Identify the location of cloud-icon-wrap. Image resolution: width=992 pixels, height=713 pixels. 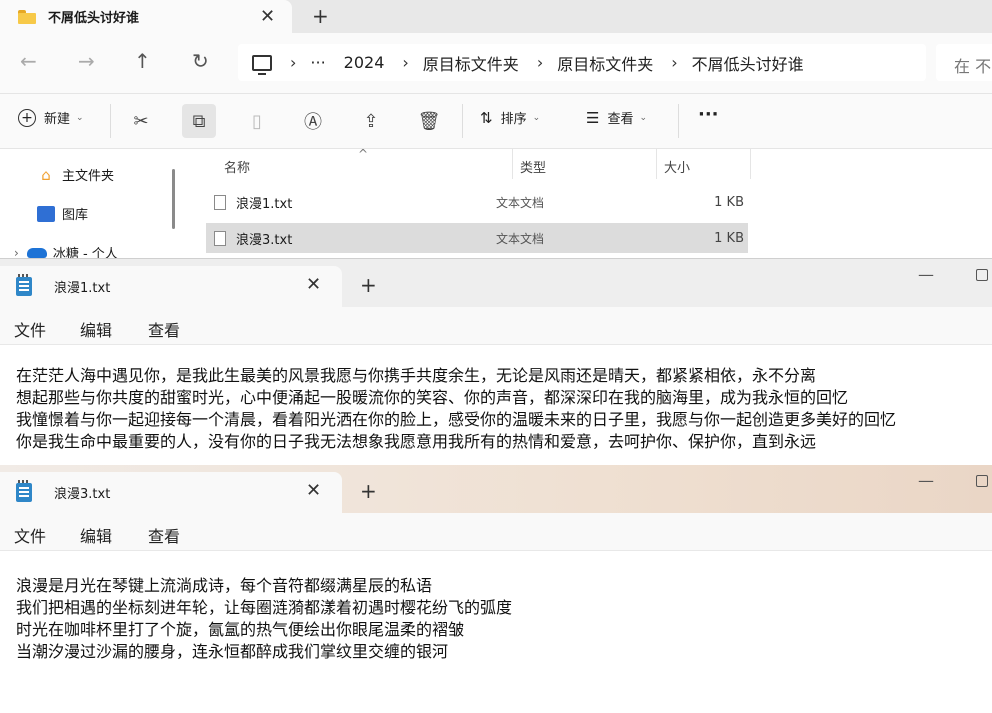
(36, 251).